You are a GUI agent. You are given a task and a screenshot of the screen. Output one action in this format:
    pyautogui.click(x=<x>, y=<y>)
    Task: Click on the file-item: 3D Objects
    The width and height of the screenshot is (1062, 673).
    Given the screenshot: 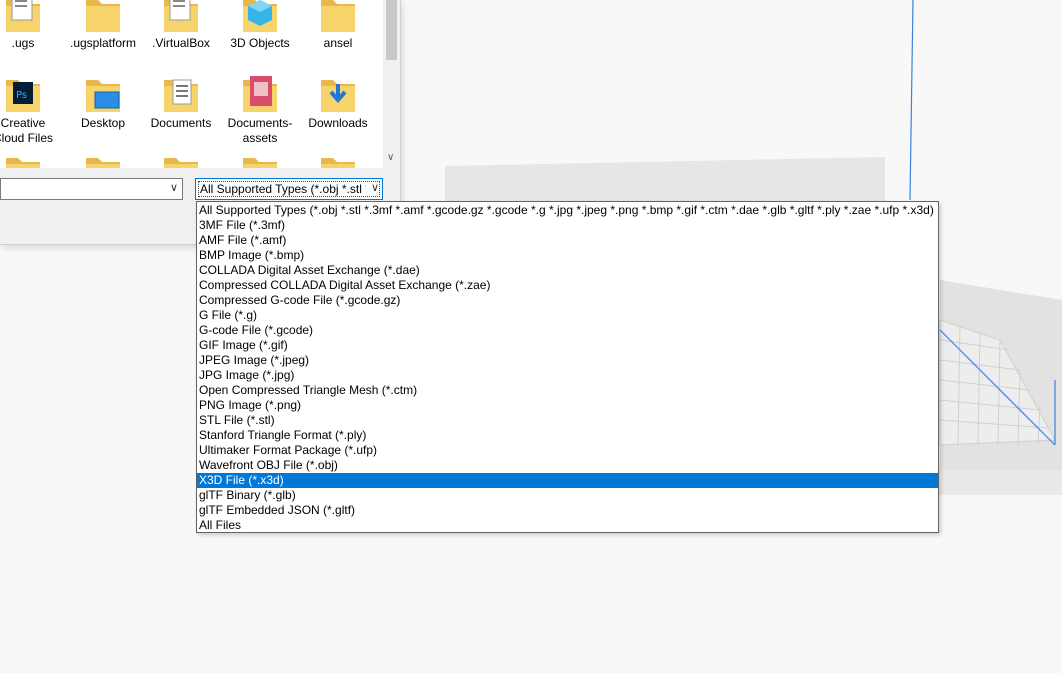 What is the action you would take?
    pyautogui.click(x=260, y=25)
    